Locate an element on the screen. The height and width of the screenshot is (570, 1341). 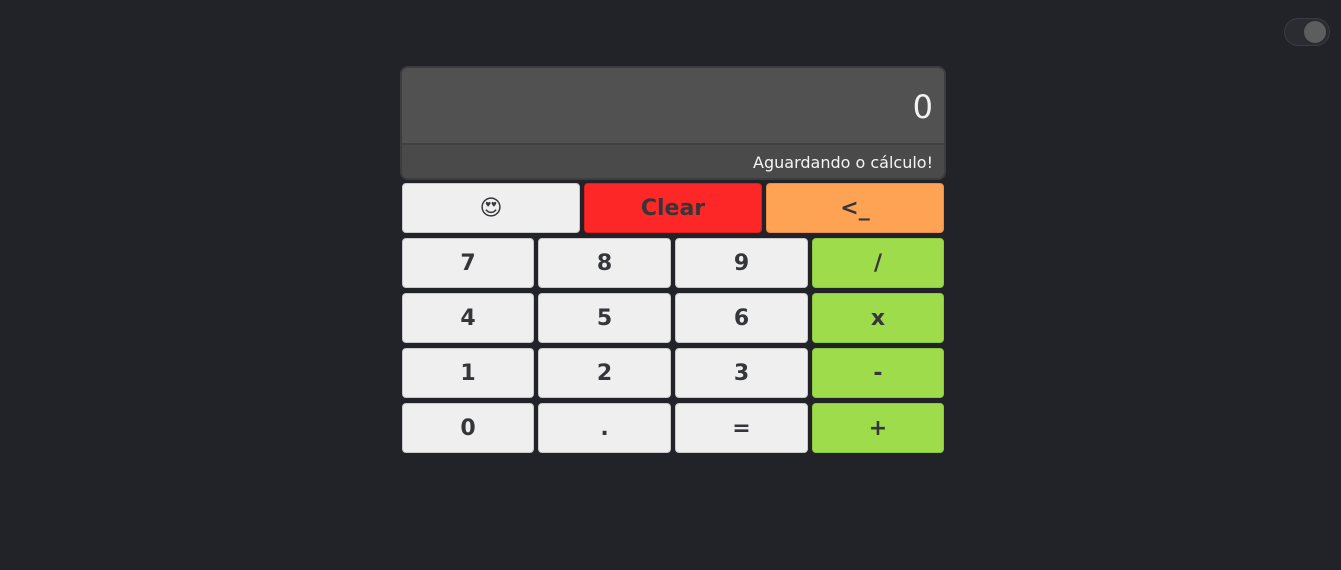
emoji-button: 😍 is located at coordinates (491, 208).